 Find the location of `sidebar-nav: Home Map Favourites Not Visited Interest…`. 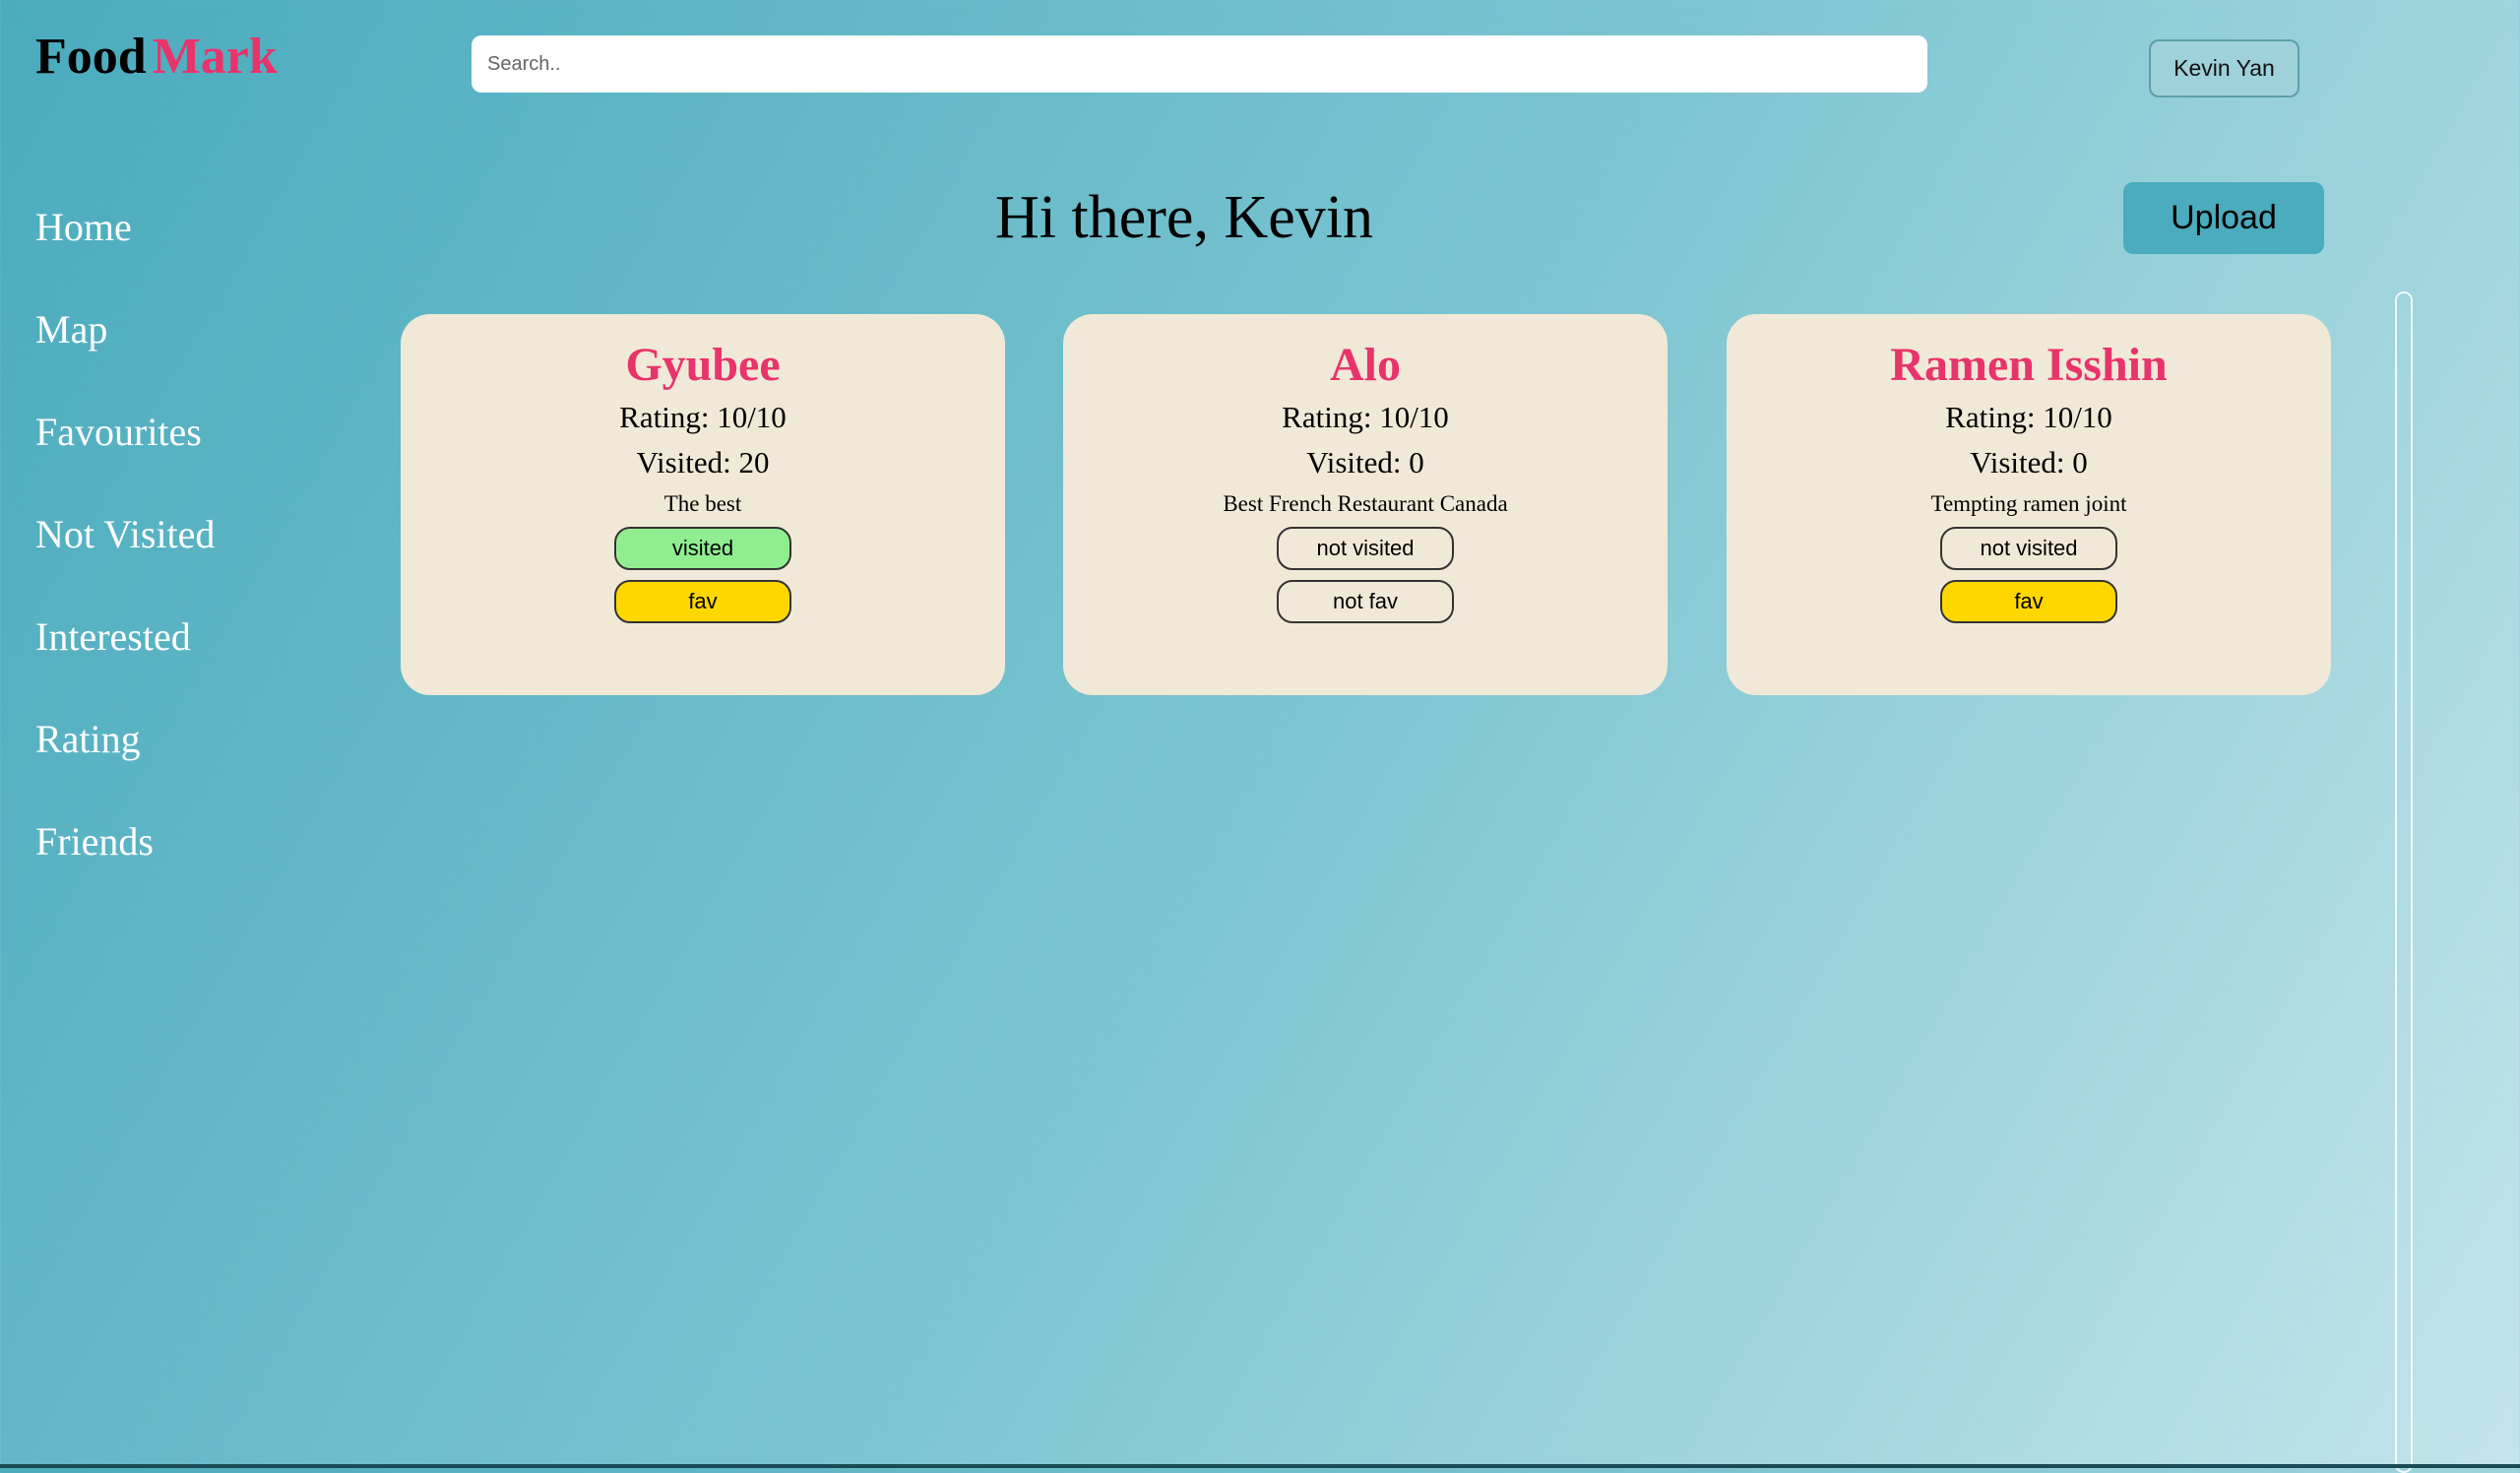

sidebar-nav: Home Map Favourites Not Visited Interest… is located at coordinates (183, 555).